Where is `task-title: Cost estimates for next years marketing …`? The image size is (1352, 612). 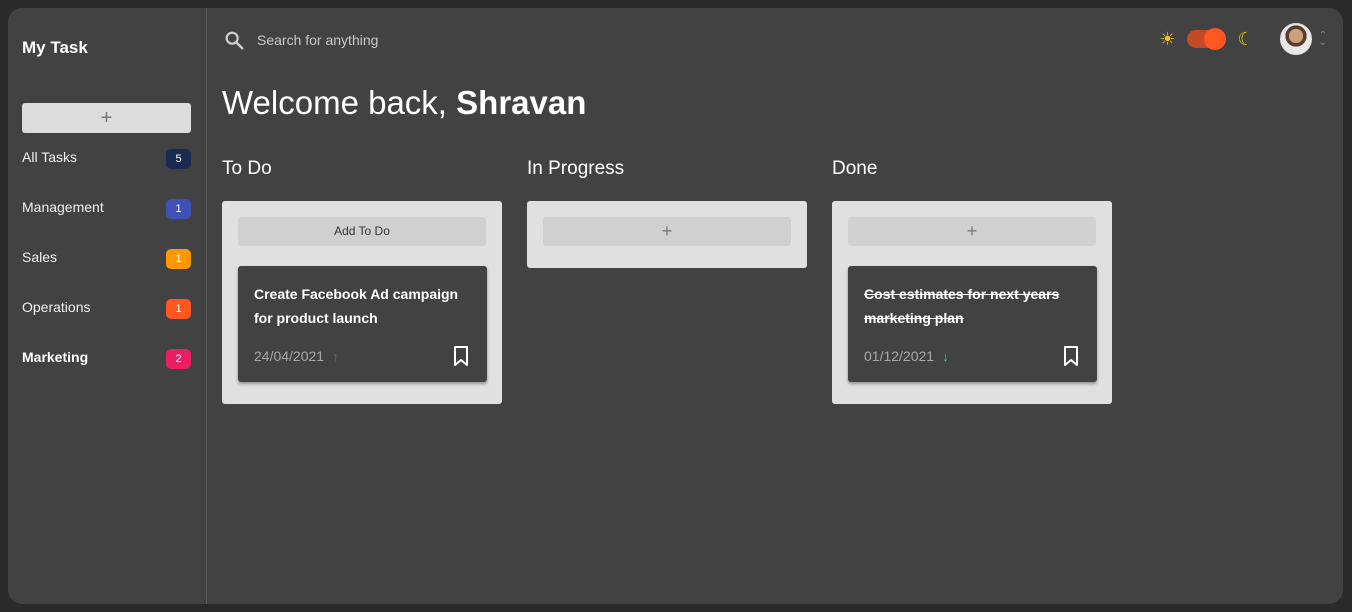 task-title: Cost estimates for next years marketing … is located at coordinates (962, 306).